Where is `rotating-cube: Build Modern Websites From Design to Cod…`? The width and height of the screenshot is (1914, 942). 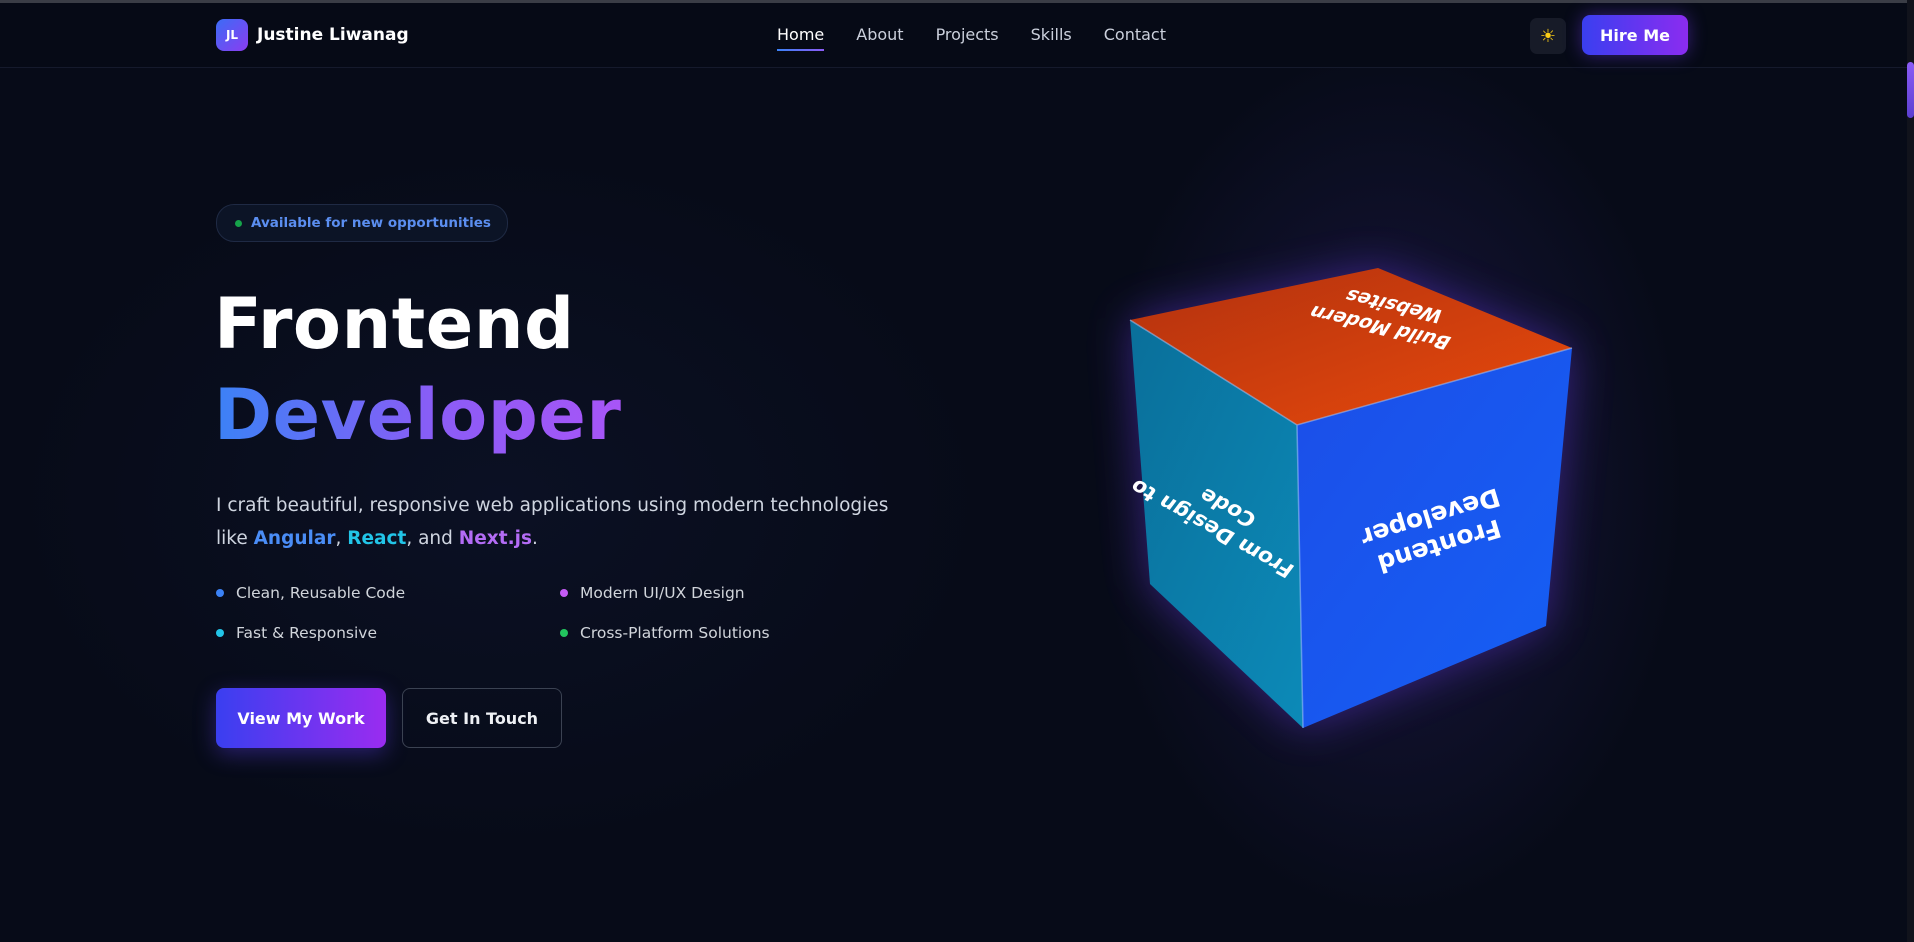
rotating-cube: Build Modern Websites From Design to Cod… is located at coordinates (1350, 500).